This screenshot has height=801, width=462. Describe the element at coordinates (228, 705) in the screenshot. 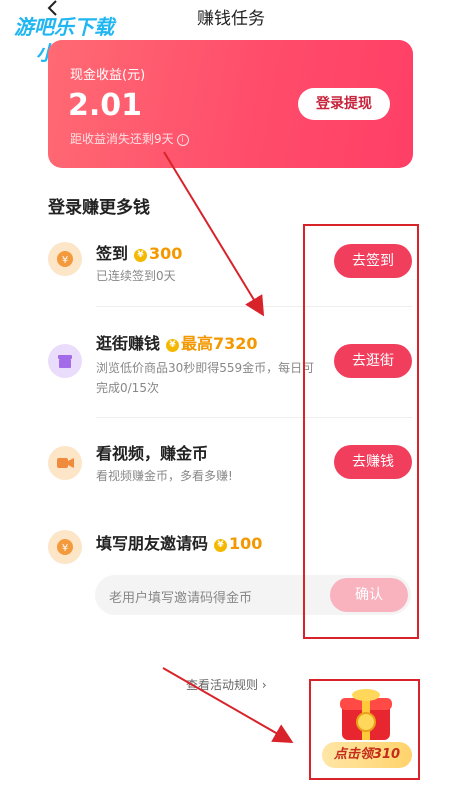

I see `arrow-to-gift` at that location.